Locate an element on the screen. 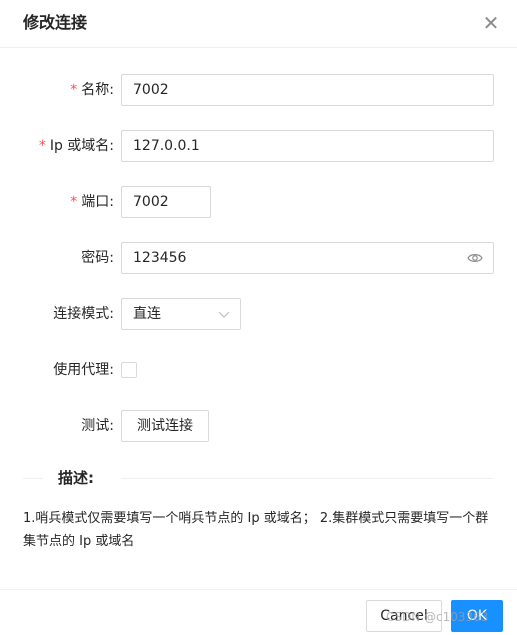 The height and width of the screenshot is (635, 517). form-row-host: * Ip 或域名: is located at coordinates (258, 146).